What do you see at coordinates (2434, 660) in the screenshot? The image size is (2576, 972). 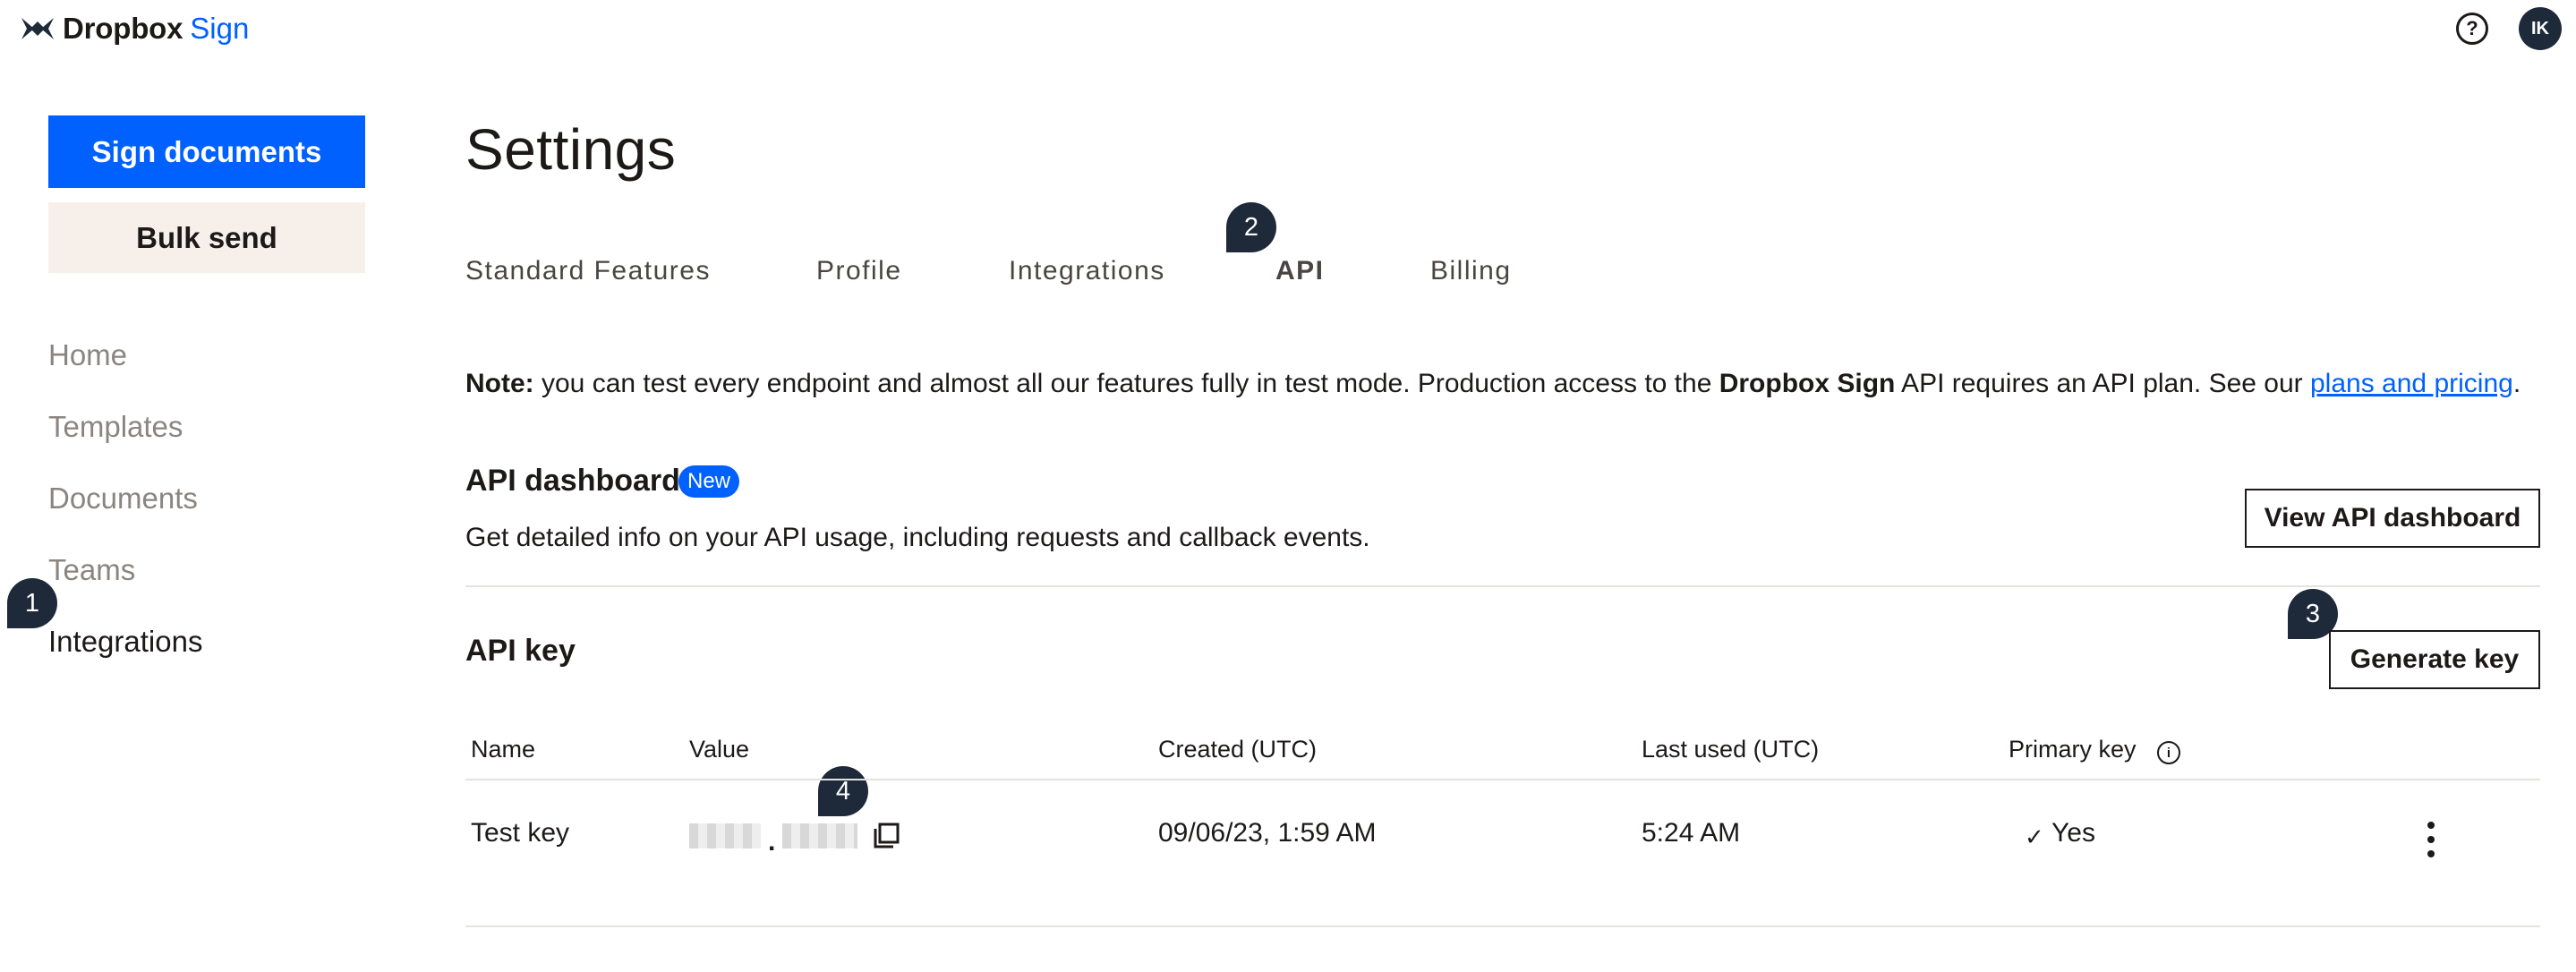 I see `generate-key-button: Generate key` at bounding box center [2434, 660].